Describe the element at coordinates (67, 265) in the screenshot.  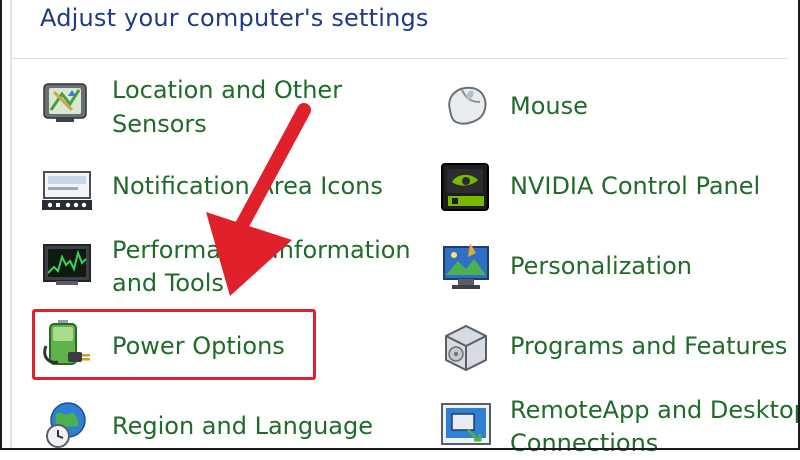
I see `performance-monitor-icon` at that location.